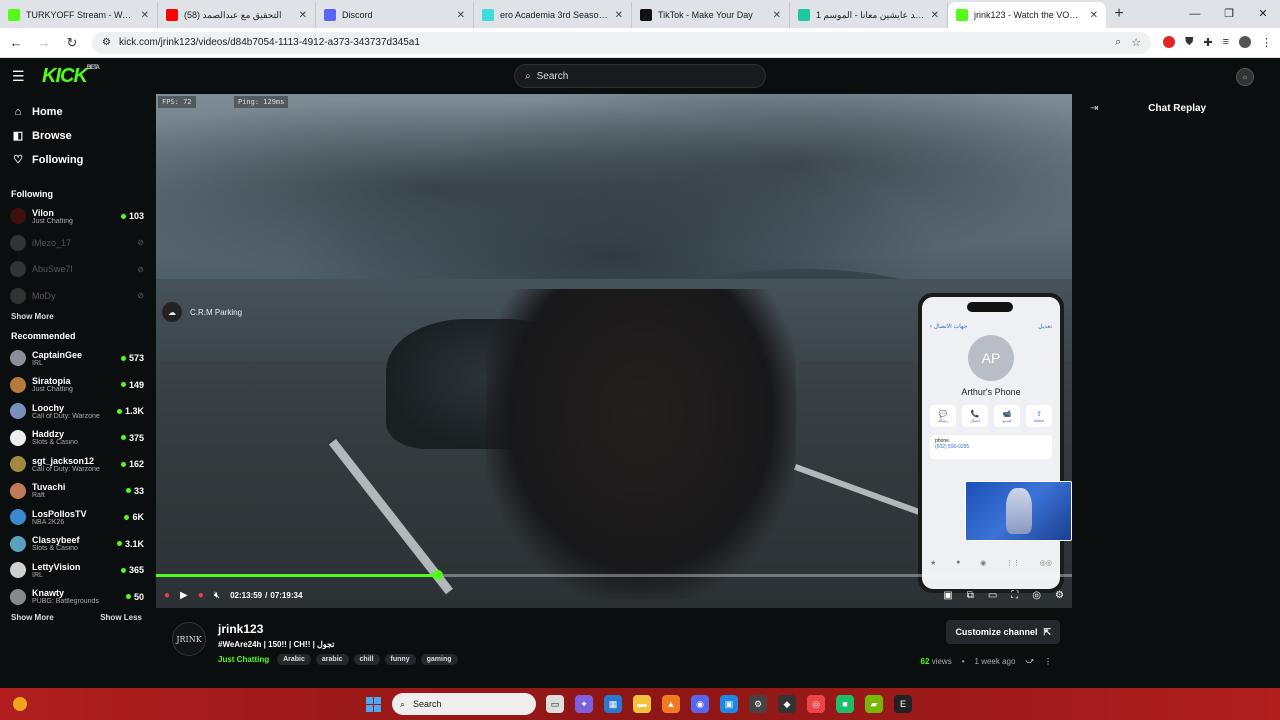 Image resolution: width=1280 pixels, height=720 pixels. What do you see at coordinates (48, 522) in the screenshot?
I see `channel-category: NBA 2K26` at bounding box center [48, 522].